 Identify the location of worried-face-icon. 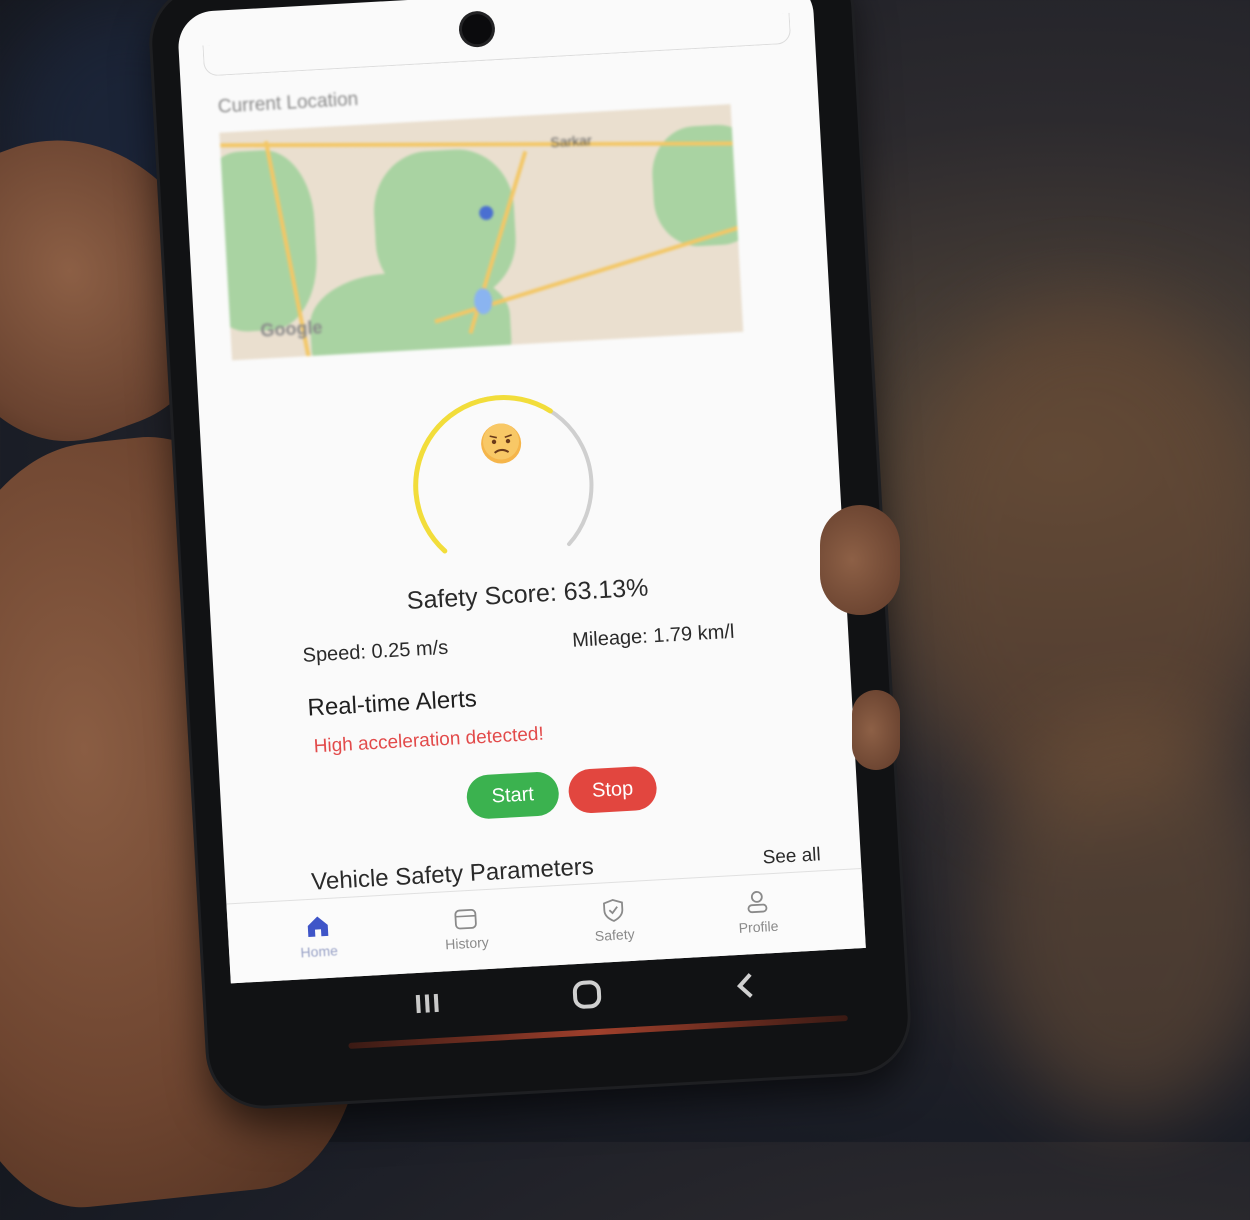
(501, 443).